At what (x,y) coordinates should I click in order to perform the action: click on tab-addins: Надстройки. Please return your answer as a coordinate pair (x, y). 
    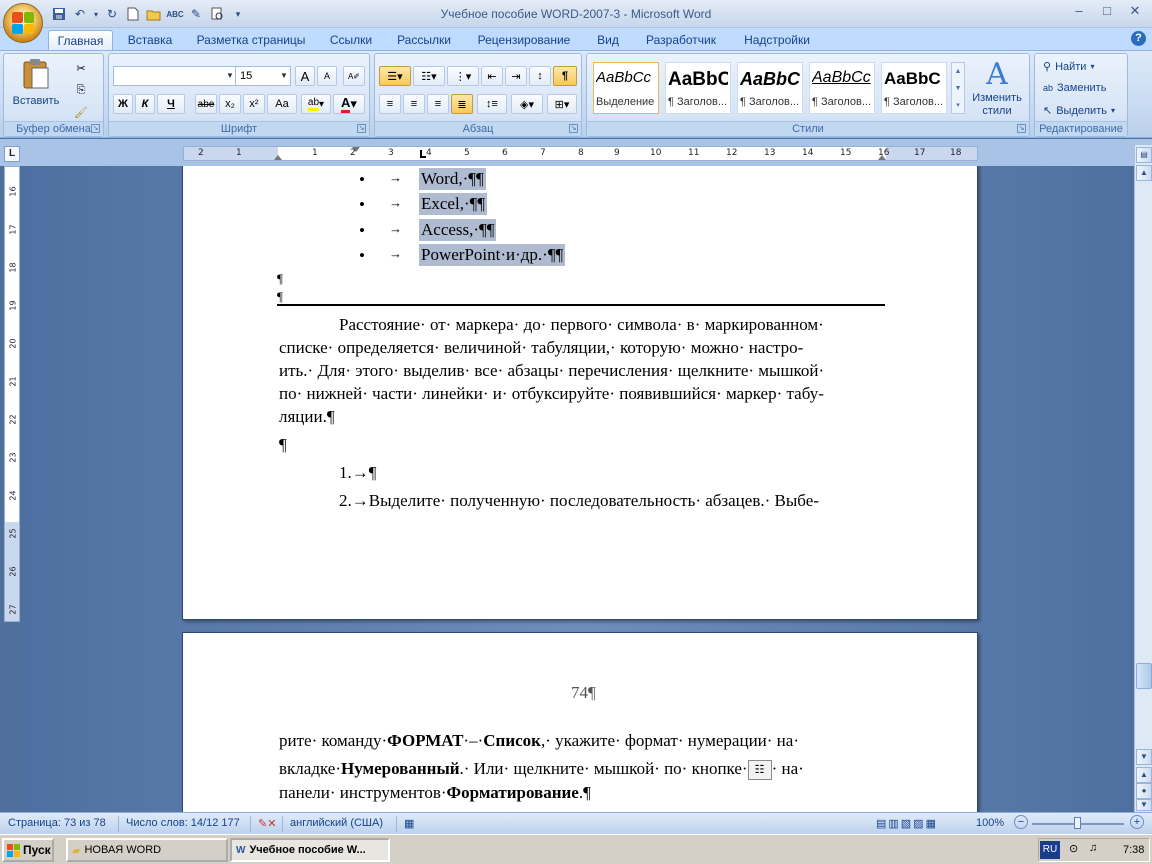
    Looking at the image, I should click on (777, 40).